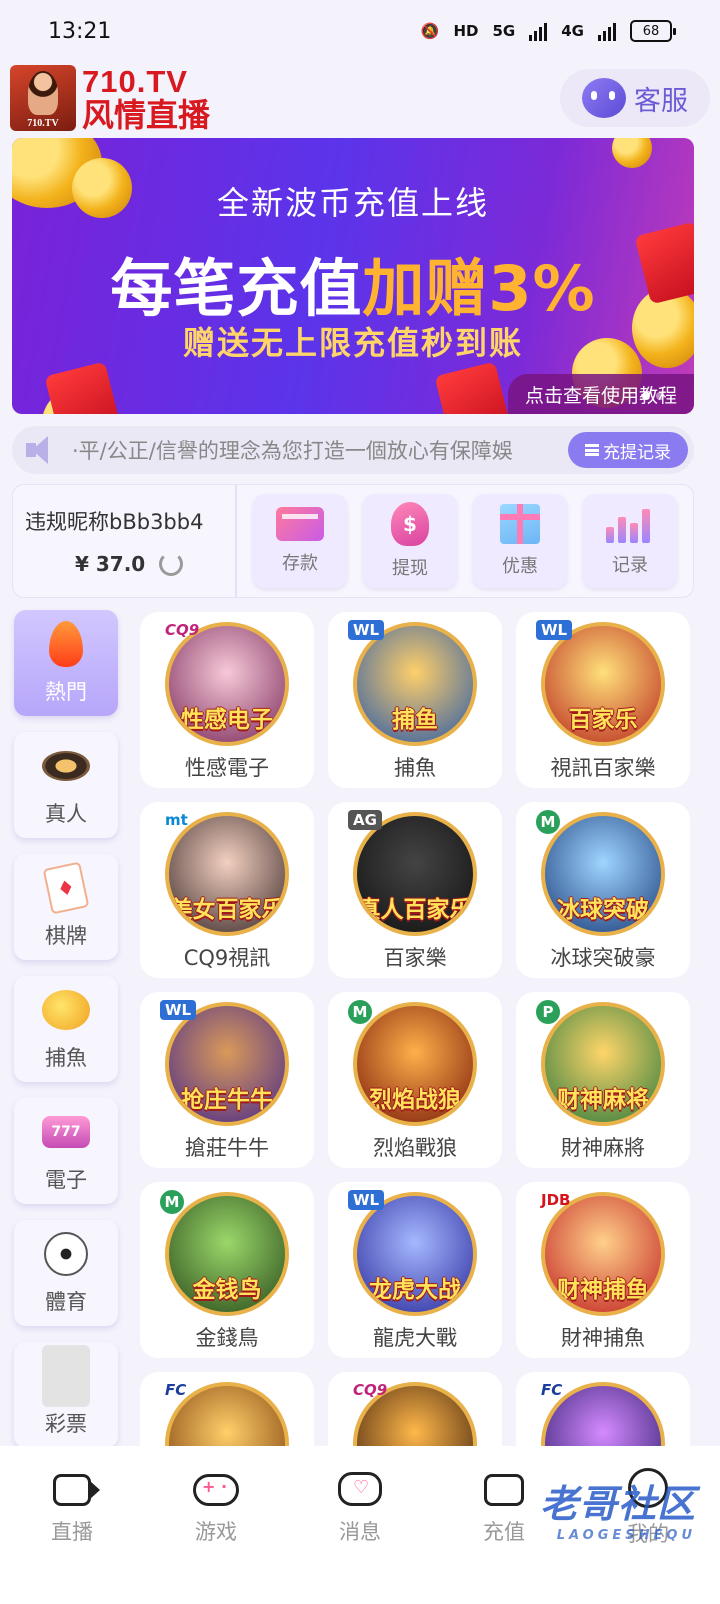 The width and height of the screenshot is (720, 1604). I want to click on game-card: CQ9 性感电子 性感電子, so click(227, 700).